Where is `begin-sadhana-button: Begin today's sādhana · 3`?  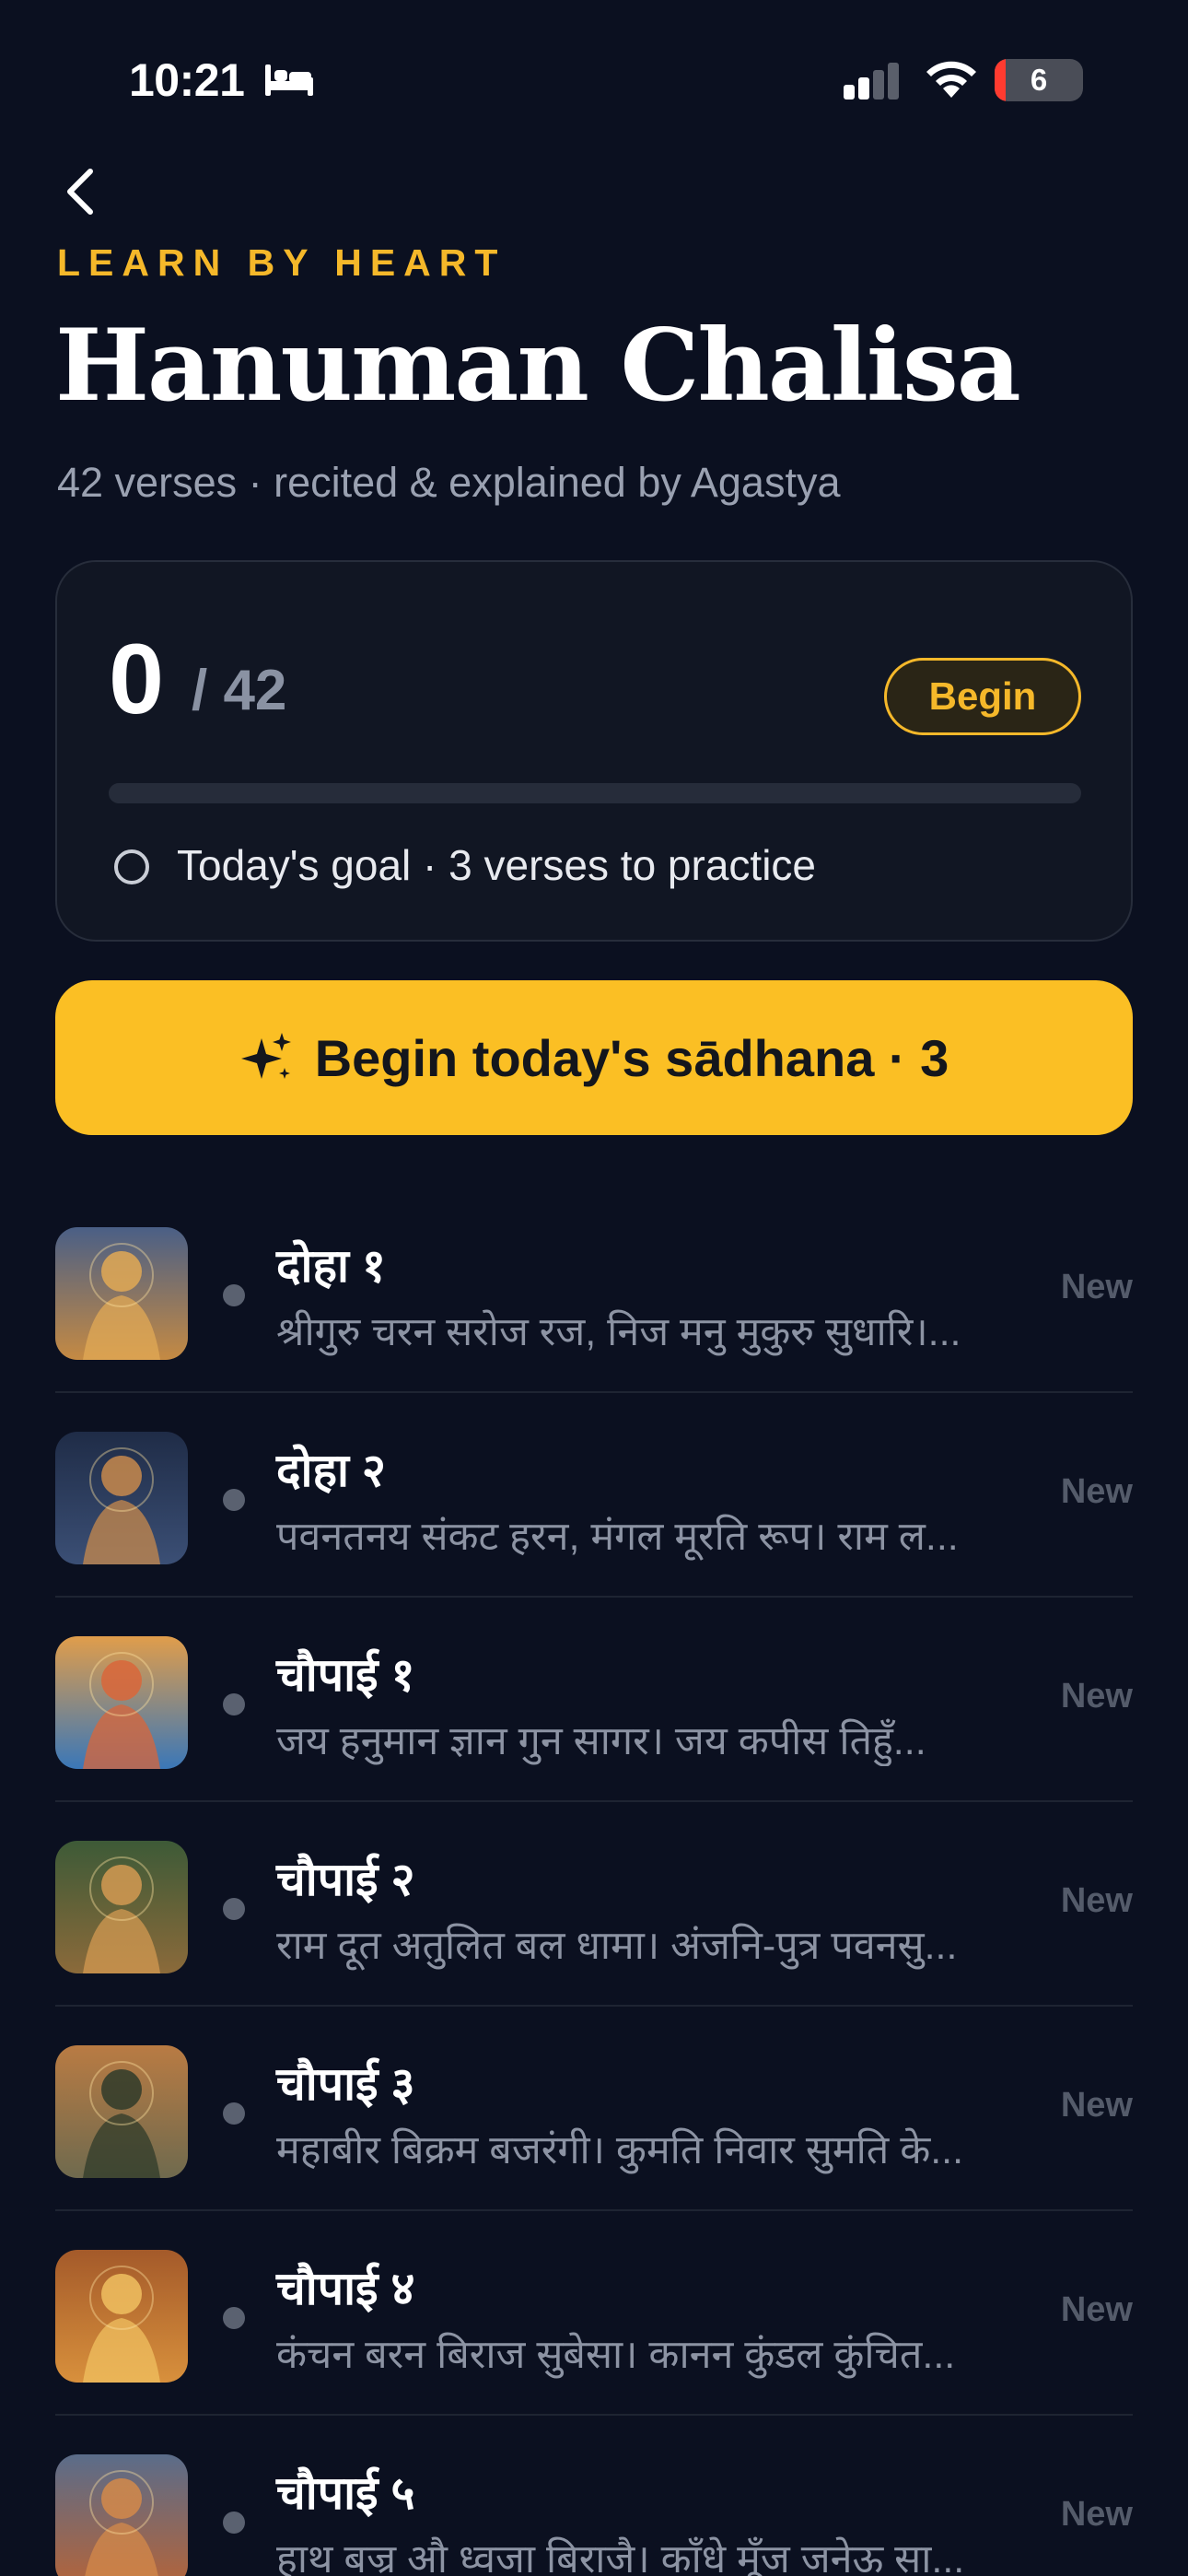 begin-sadhana-button: Begin today's sādhana · 3 is located at coordinates (594, 1057).